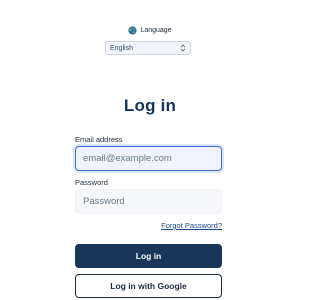 Image resolution: width=320 pixels, height=300 pixels. I want to click on language-select-value: English, so click(121, 48).